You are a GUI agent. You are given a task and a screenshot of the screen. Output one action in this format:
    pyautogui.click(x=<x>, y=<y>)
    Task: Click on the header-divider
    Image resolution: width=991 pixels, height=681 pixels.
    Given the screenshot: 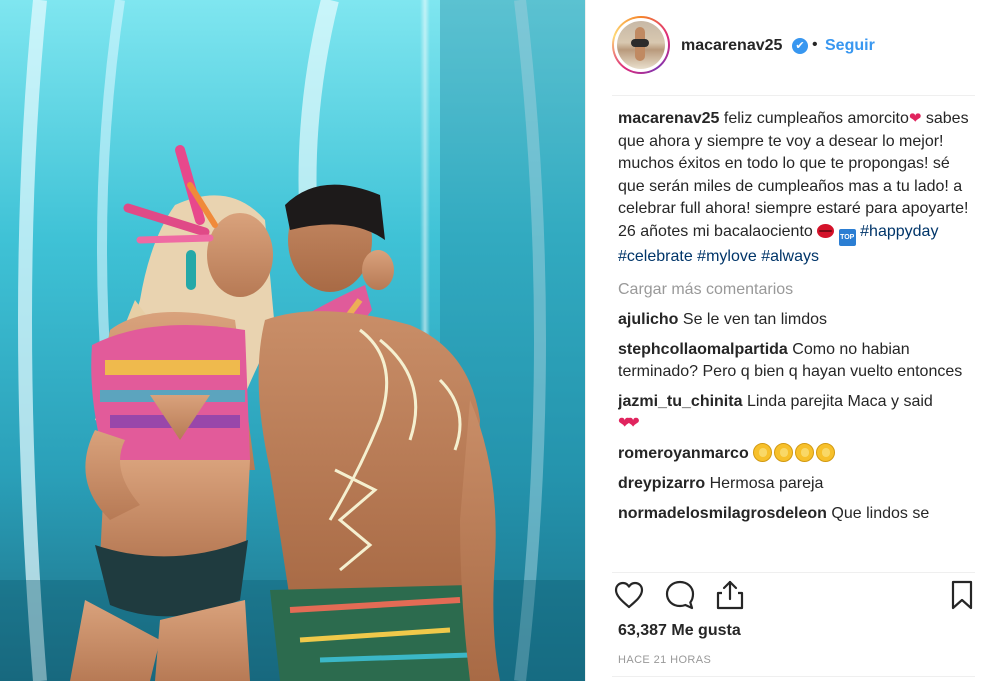 What is the action you would take?
    pyautogui.click(x=793, y=95)
    